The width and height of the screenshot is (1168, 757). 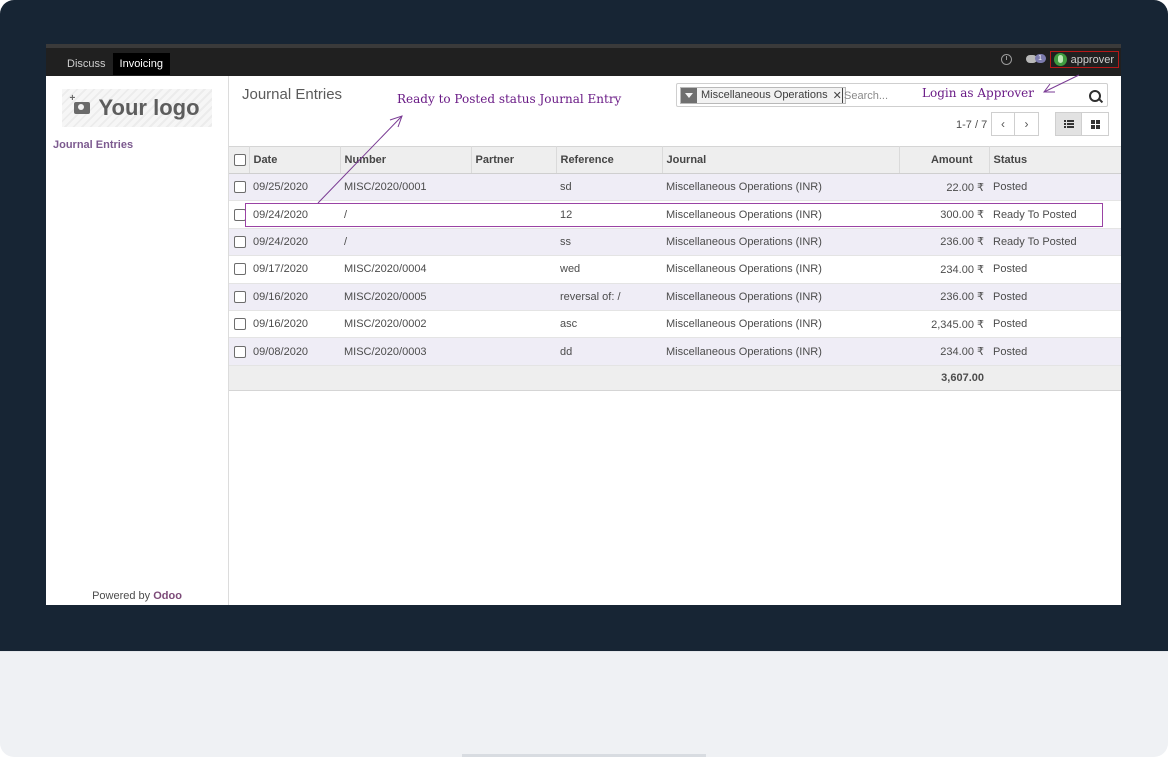 I want to click on cell-date: 09/08/2020, so click(x=294, y=351).